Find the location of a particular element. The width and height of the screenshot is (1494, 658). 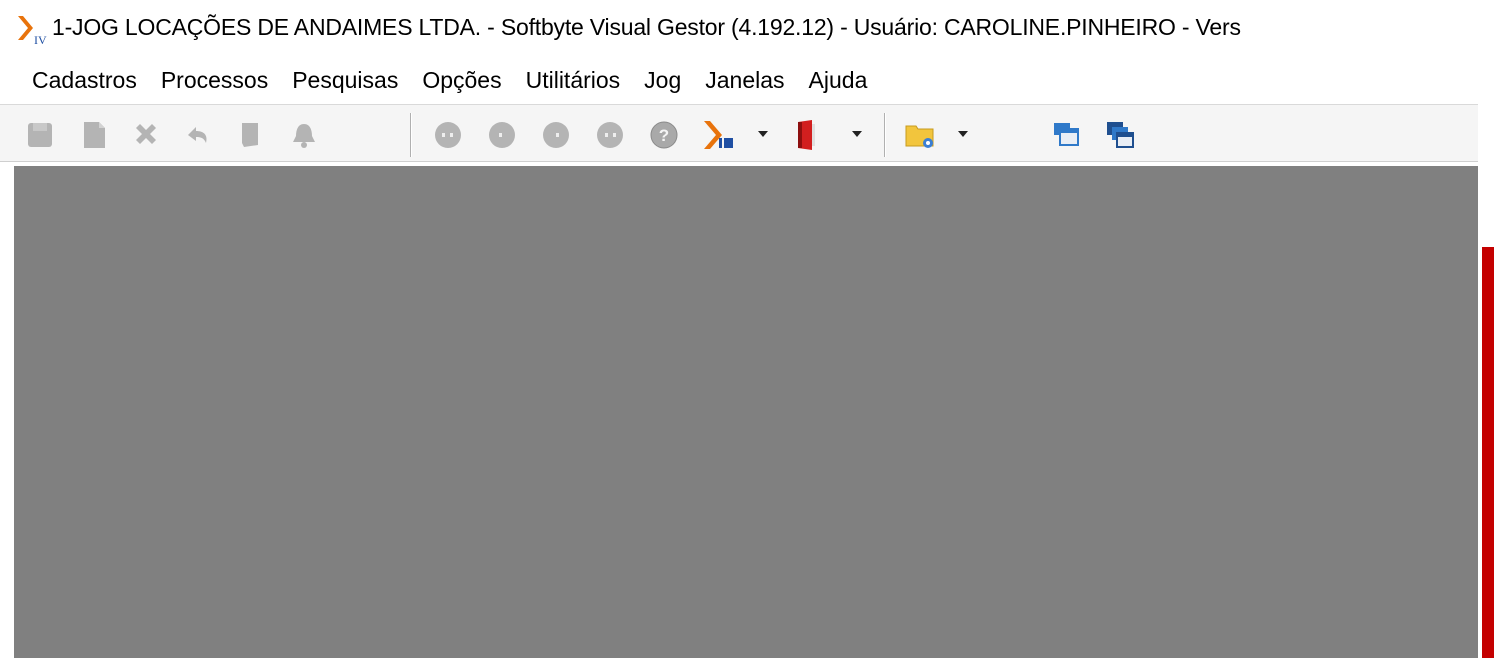

alarm-bell-icon is located at coordinates (304, 136).